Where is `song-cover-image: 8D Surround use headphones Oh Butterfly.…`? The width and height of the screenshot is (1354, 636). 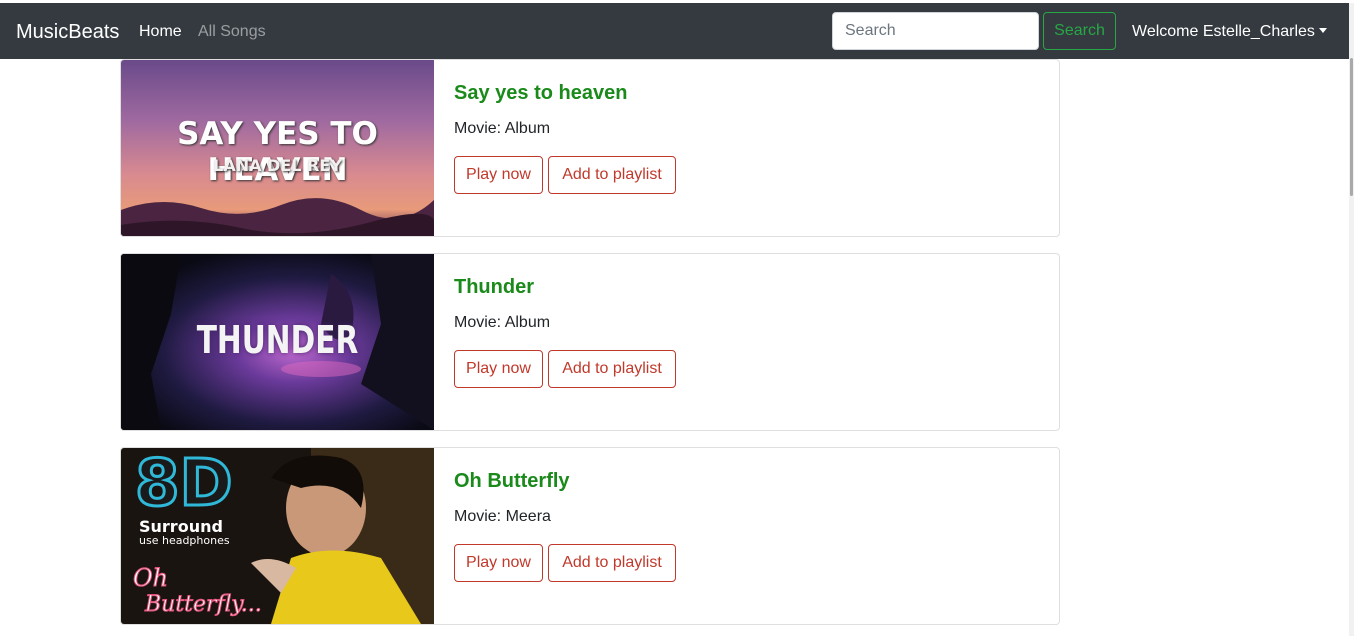 song-cover-image: 8D Surround use headphones Oh Butterfly.… is located at coordinates (277, 536).